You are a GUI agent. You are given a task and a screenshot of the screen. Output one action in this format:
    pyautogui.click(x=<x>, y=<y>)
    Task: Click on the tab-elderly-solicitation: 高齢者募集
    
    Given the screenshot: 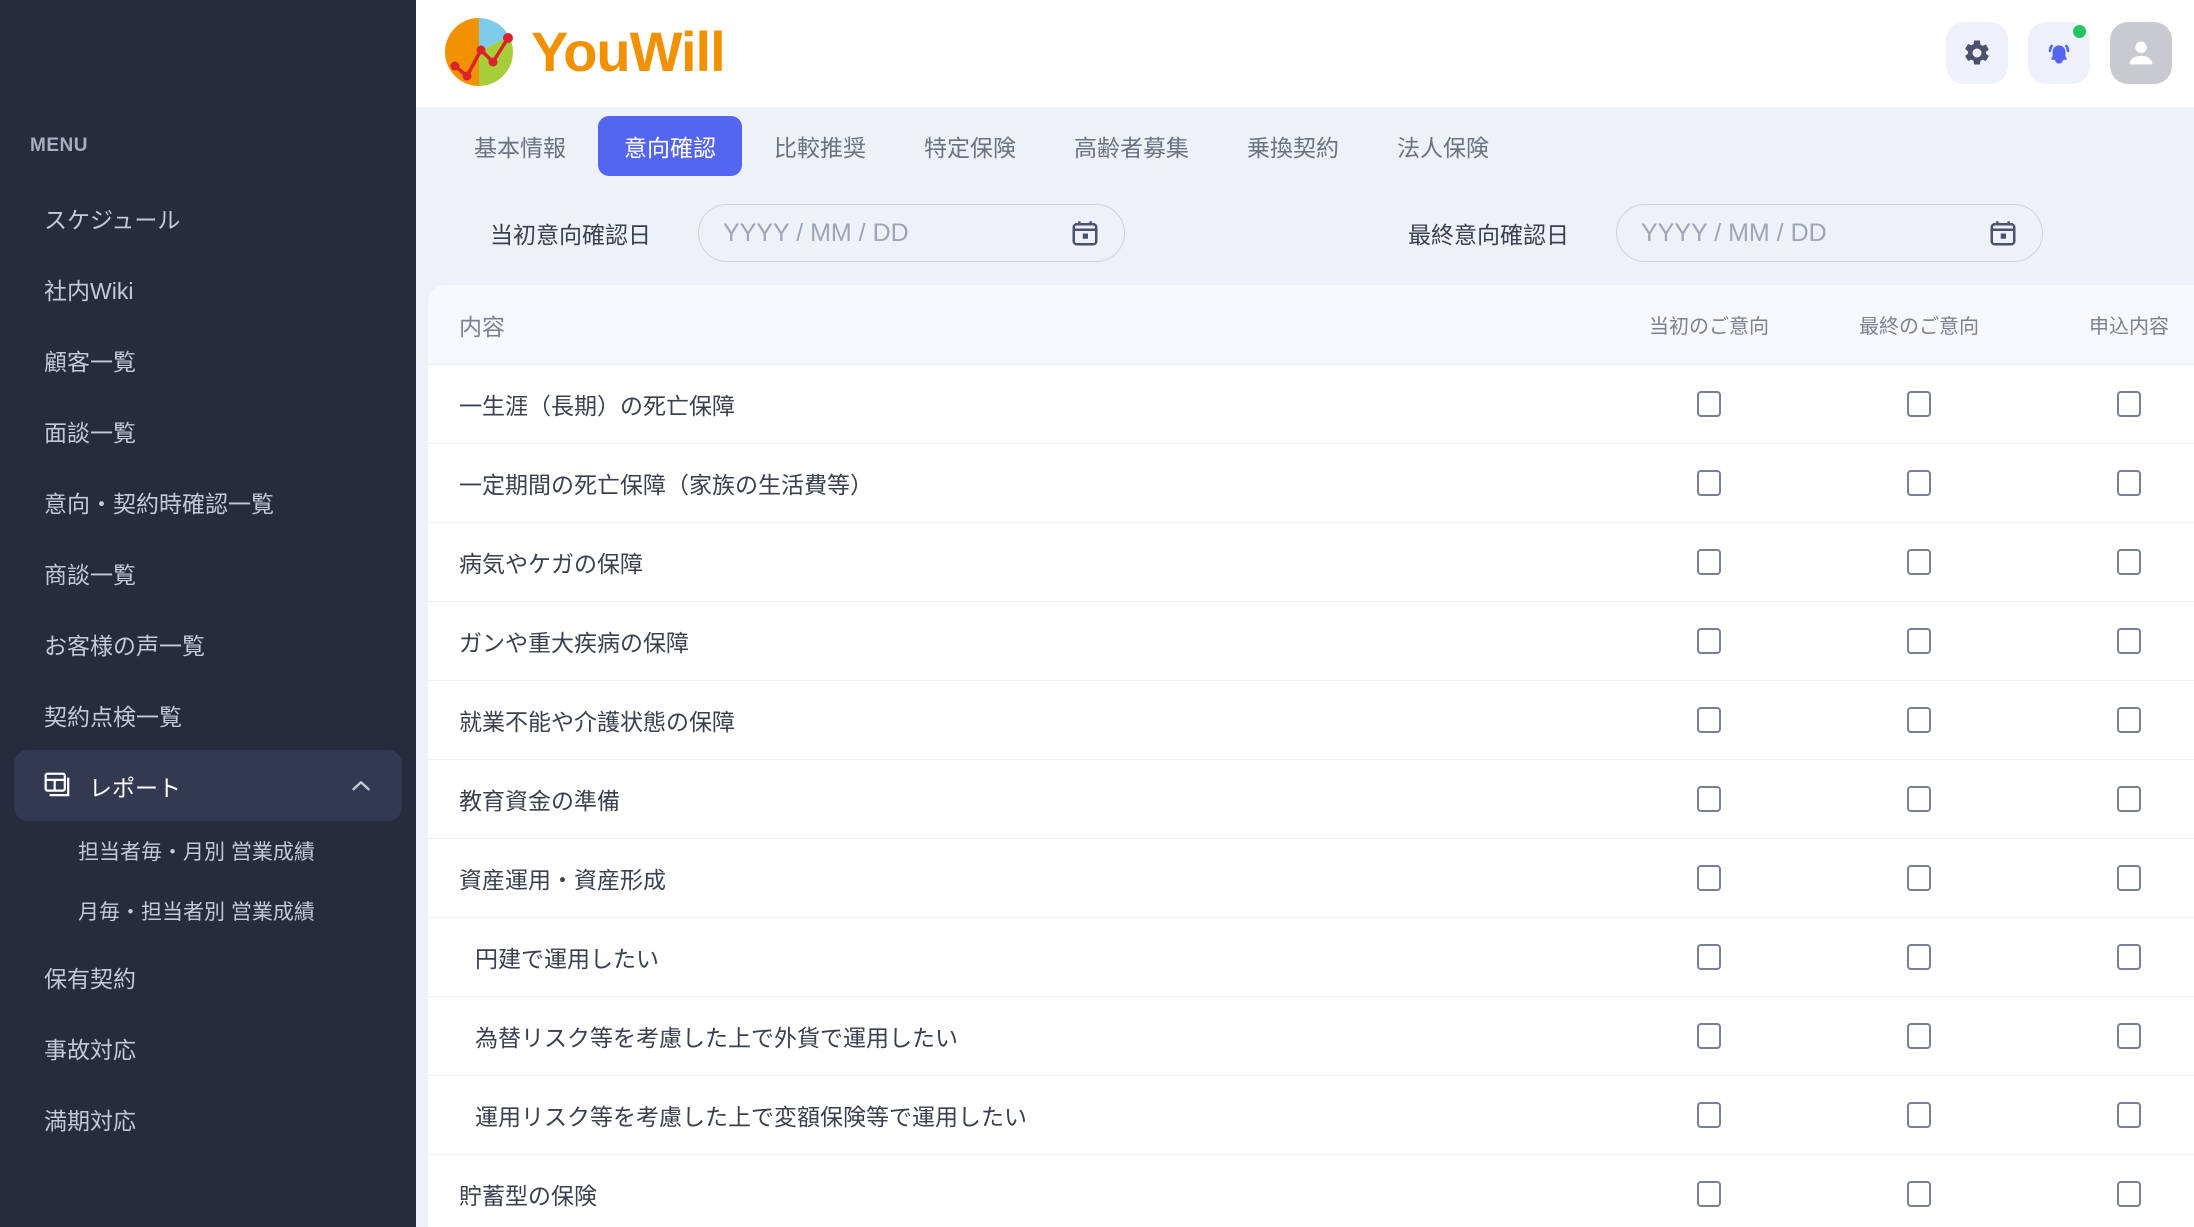 What is the action you would take?
    pyautogui.click(x=1131, y=146)
    